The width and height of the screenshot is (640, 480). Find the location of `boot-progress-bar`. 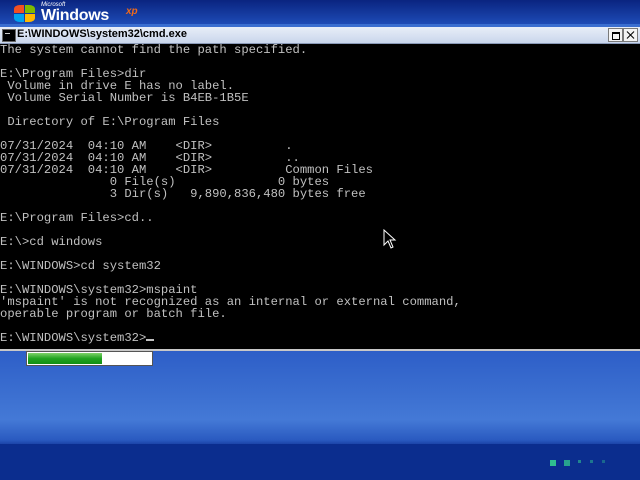

boot-progress-bar is located at coordinates (89, 358).